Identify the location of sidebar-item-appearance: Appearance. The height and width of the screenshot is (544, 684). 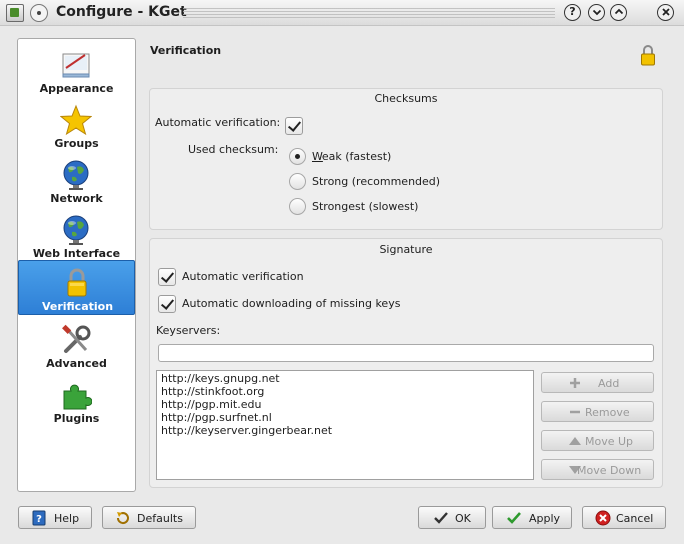
(76, 70).